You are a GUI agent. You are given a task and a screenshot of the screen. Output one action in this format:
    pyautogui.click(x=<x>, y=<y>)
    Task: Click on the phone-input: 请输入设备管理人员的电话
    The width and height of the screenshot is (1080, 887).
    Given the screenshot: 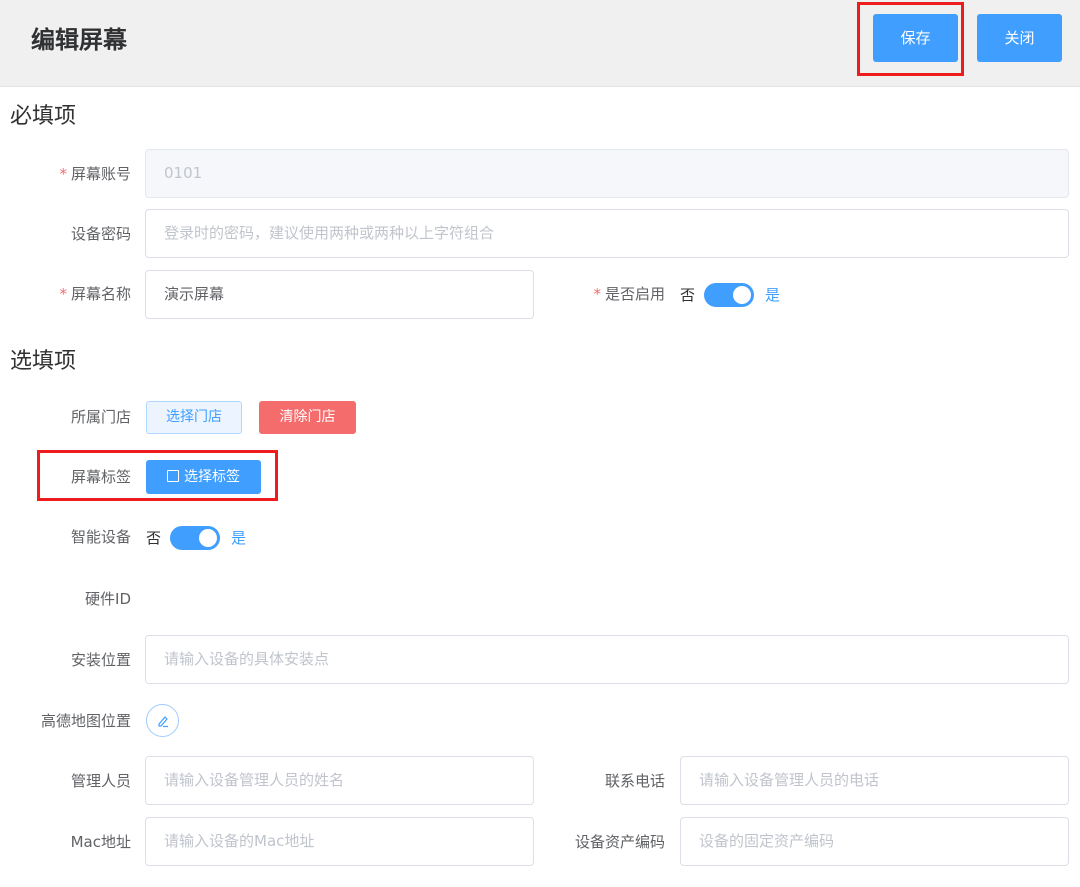 What is the action you would take?
    pyautogui.click(x=874, y=780)
    